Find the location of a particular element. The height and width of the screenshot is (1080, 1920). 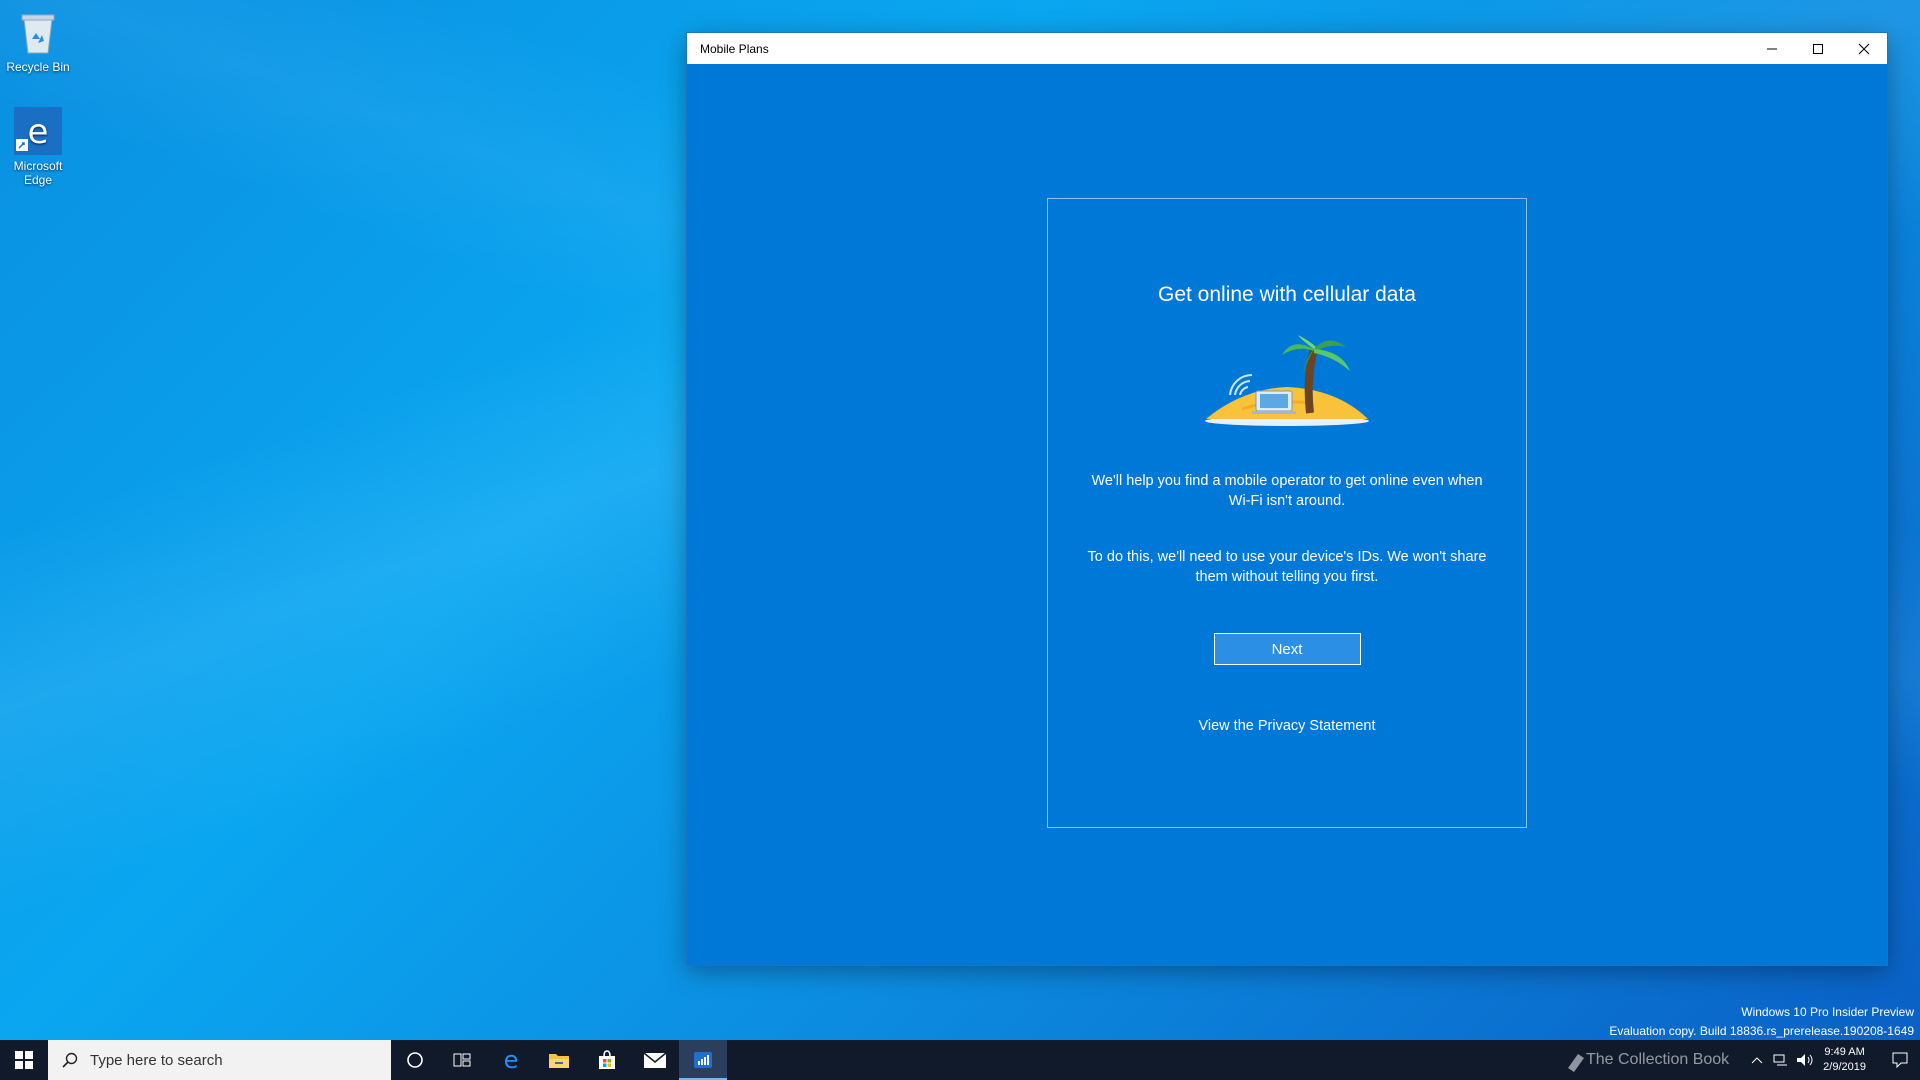

privacy-statement-link: View the Privacy Statement is located at coordinates (1287, 726).